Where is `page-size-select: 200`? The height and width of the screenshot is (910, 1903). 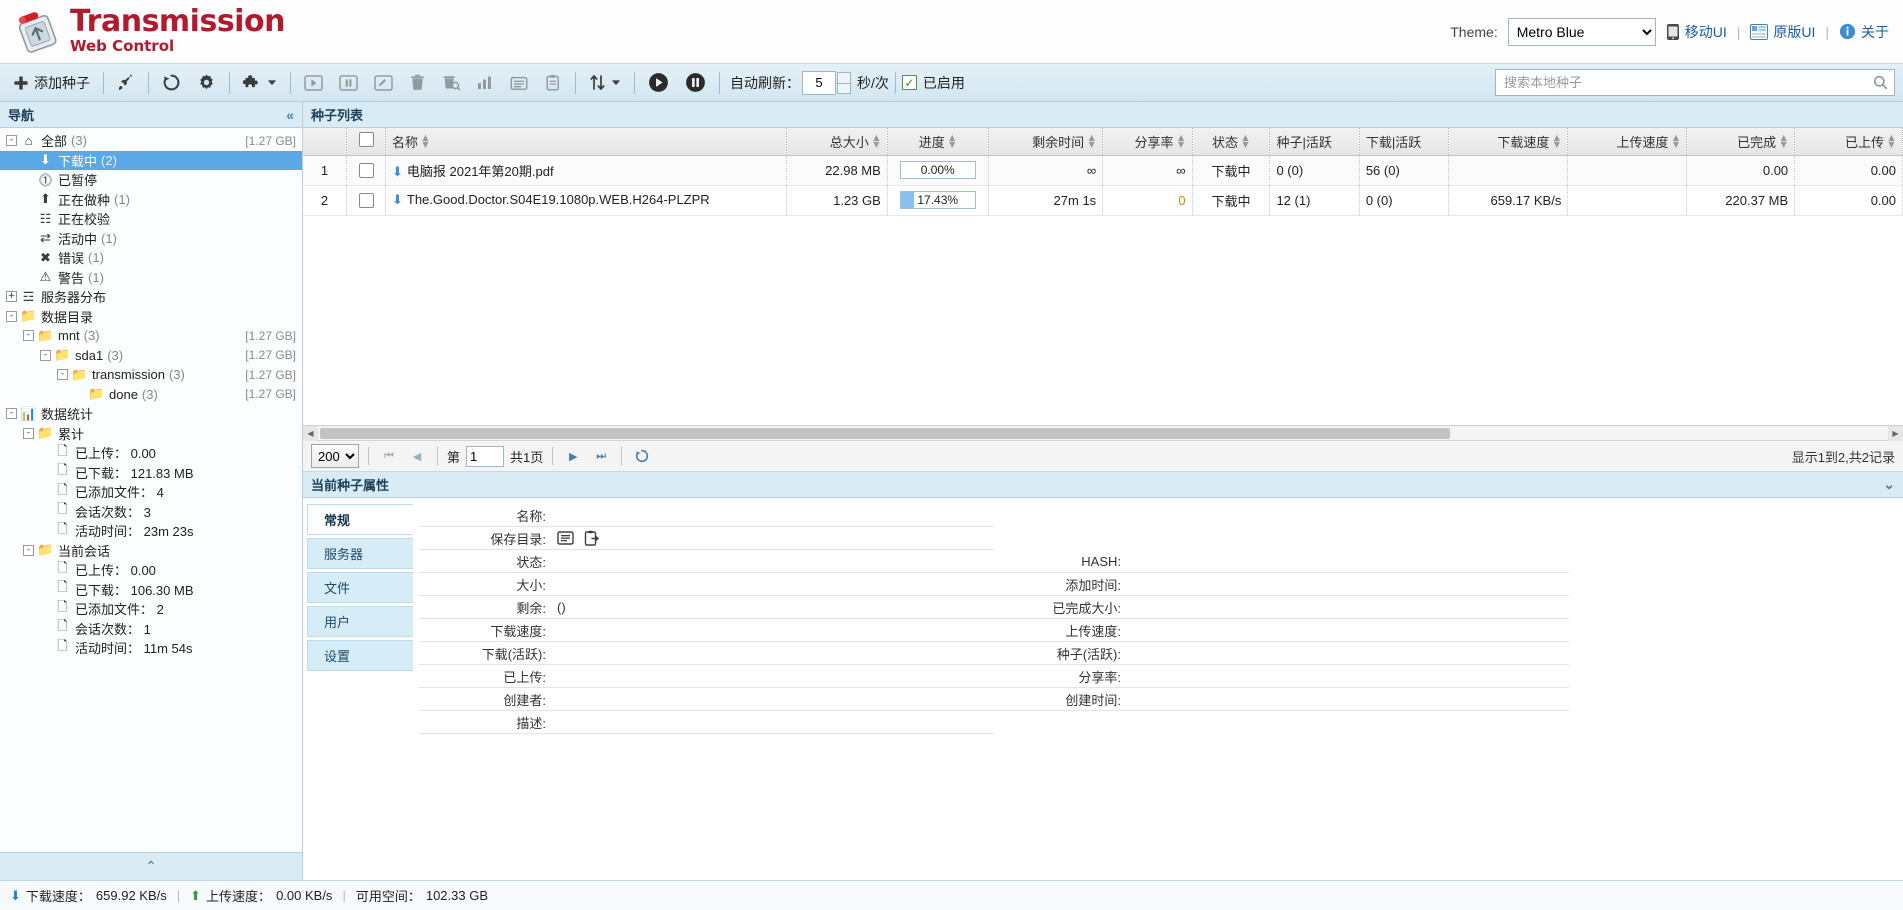 page-size-select: 200 is located at coordinates (335, 456).